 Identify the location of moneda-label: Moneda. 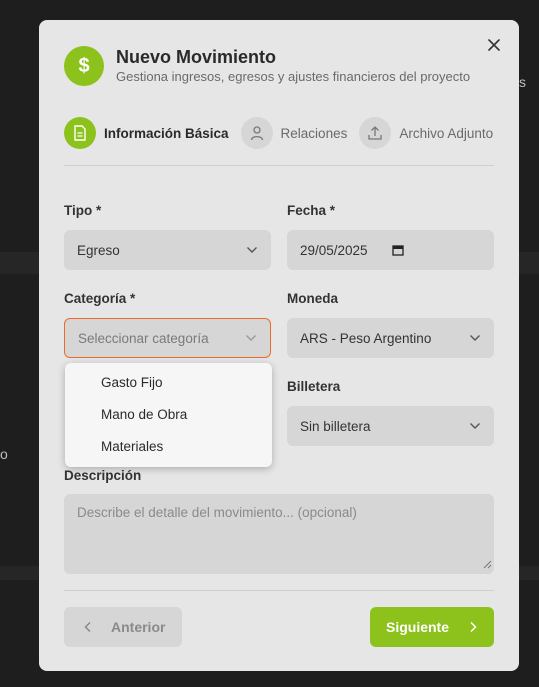
(313, 298).